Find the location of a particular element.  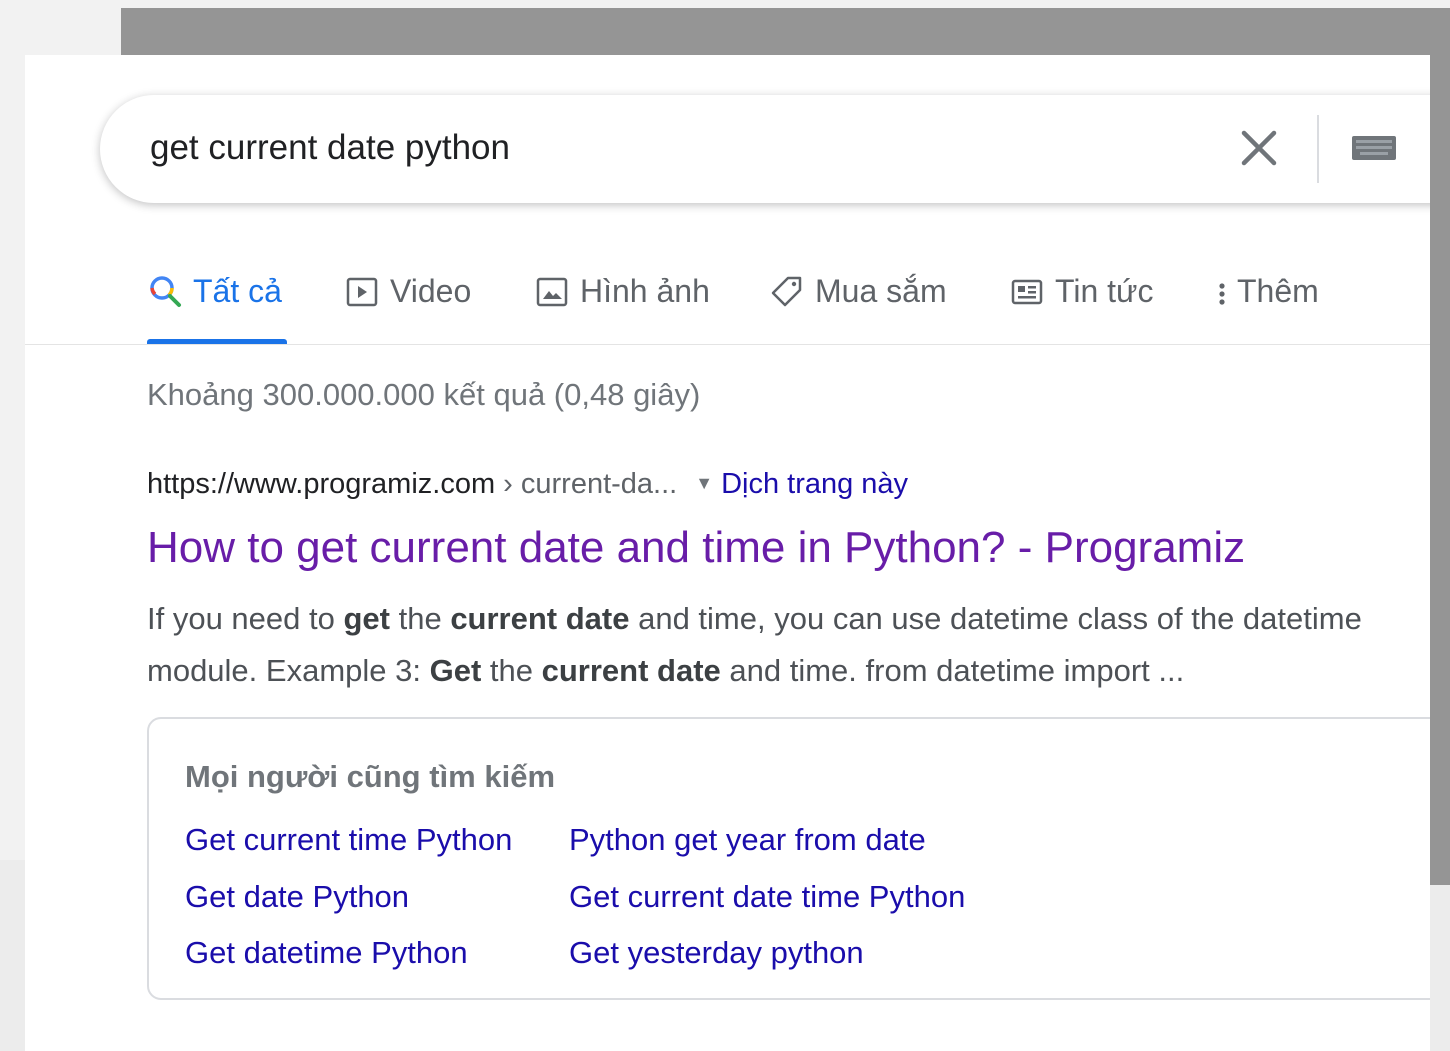

tab-images-label: Hình ảnh is located at coordinates (645, 291).